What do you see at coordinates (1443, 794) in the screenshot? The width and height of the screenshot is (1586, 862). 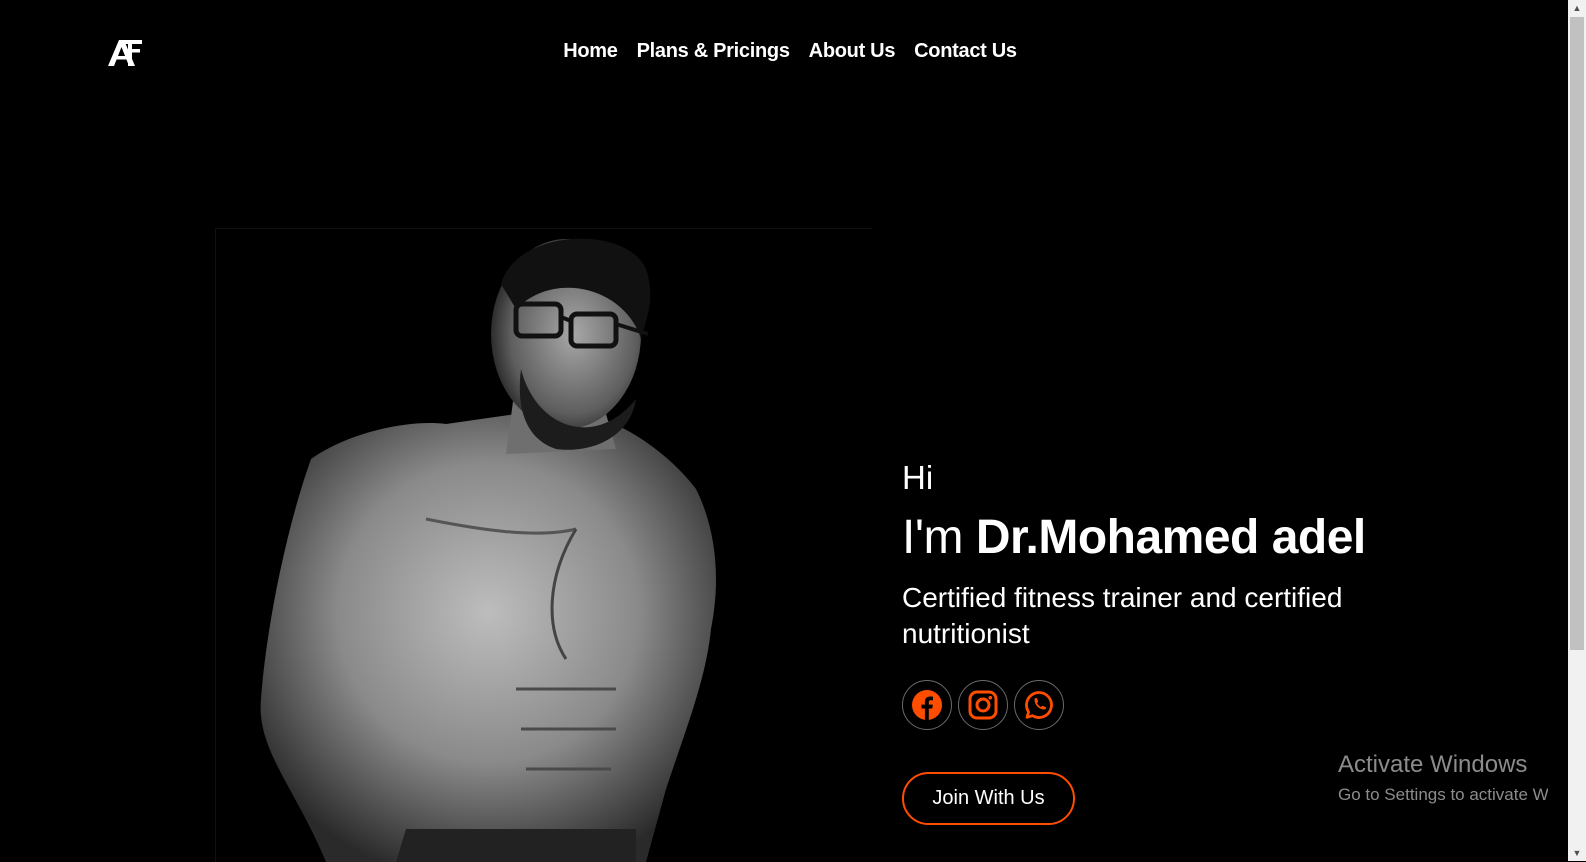 I see `watermark-subtitle: Go to Settings to activate Windows.` at bounding box center [1443, 794].